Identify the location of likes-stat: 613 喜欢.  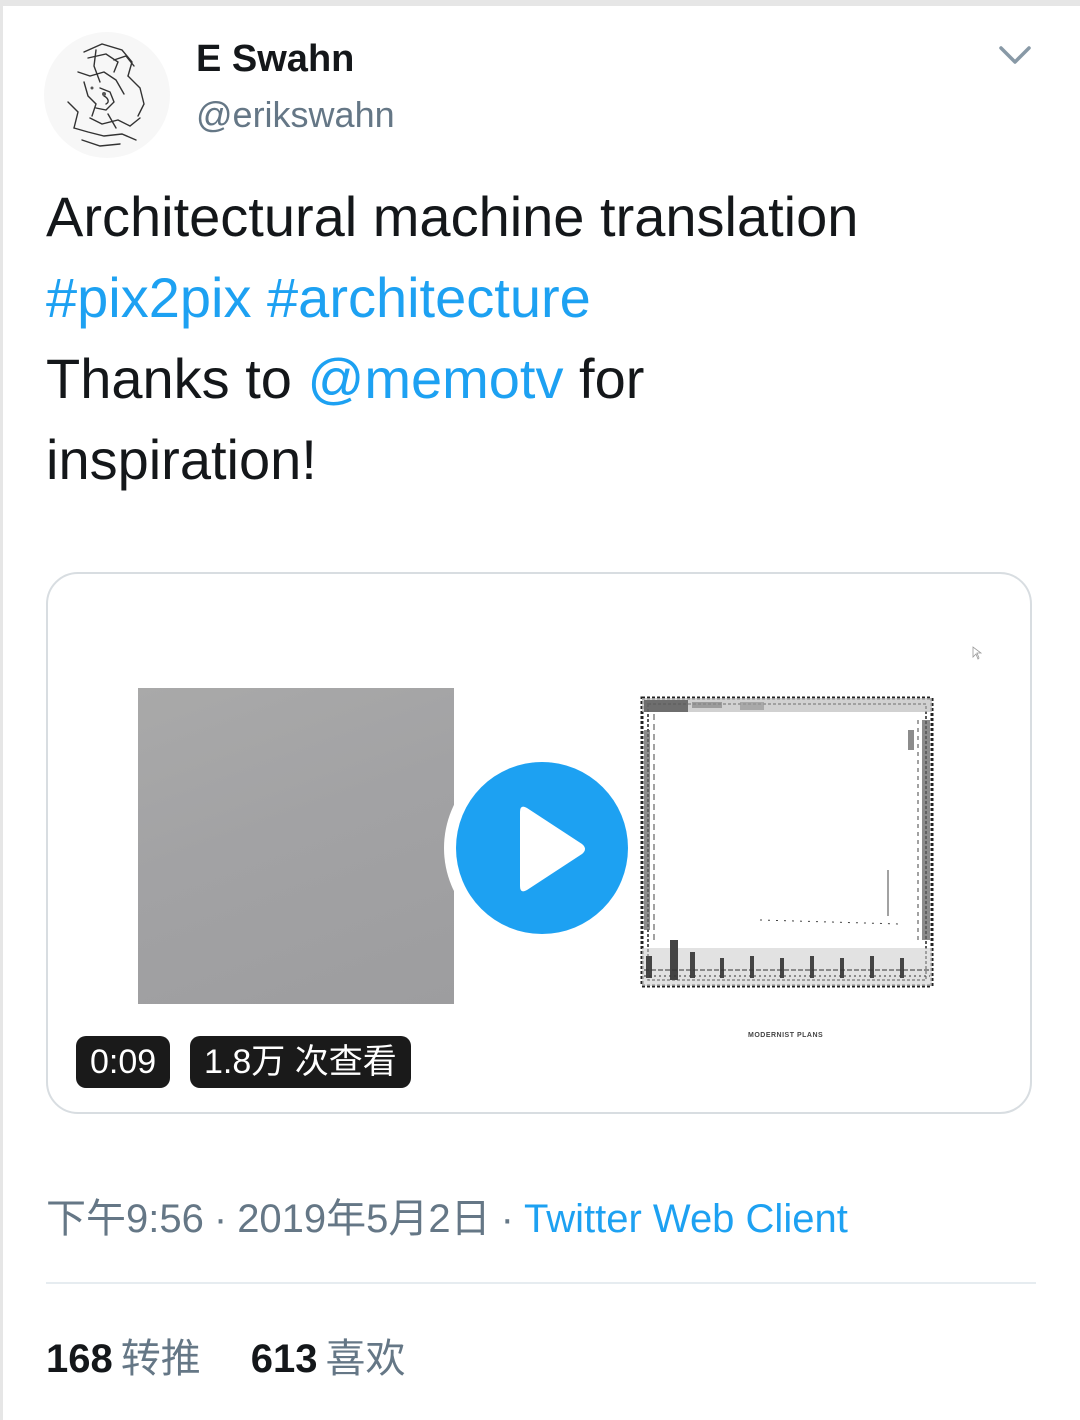
(328, 1355).